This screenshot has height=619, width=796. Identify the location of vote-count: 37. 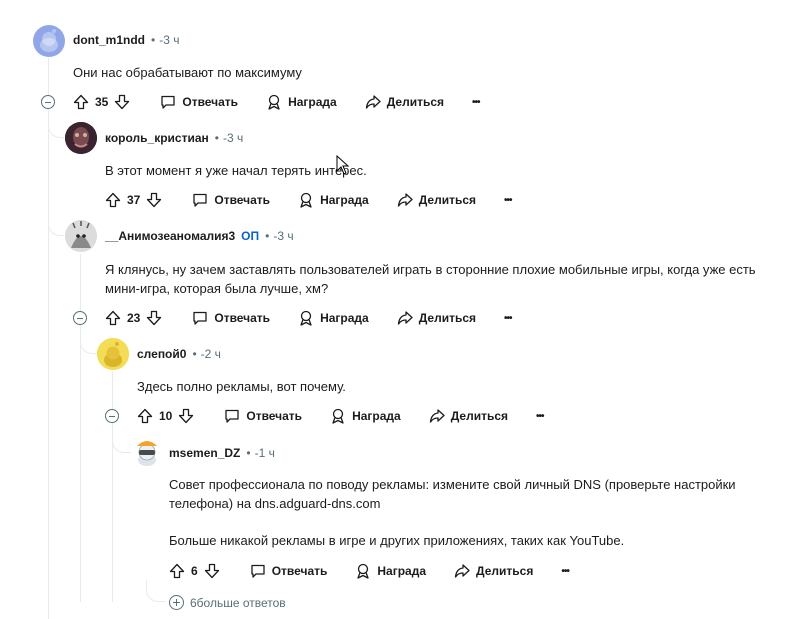
(134, 200).